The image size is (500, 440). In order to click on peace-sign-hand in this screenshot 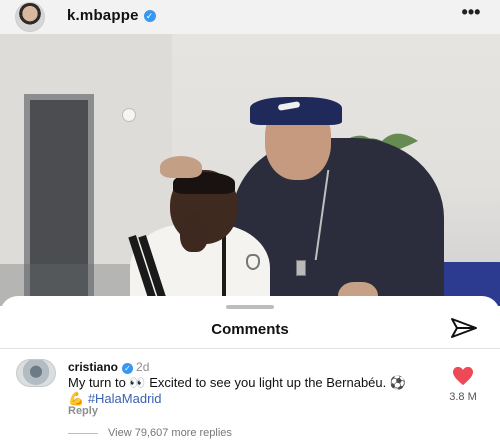, I will do `click(194, 233)`.